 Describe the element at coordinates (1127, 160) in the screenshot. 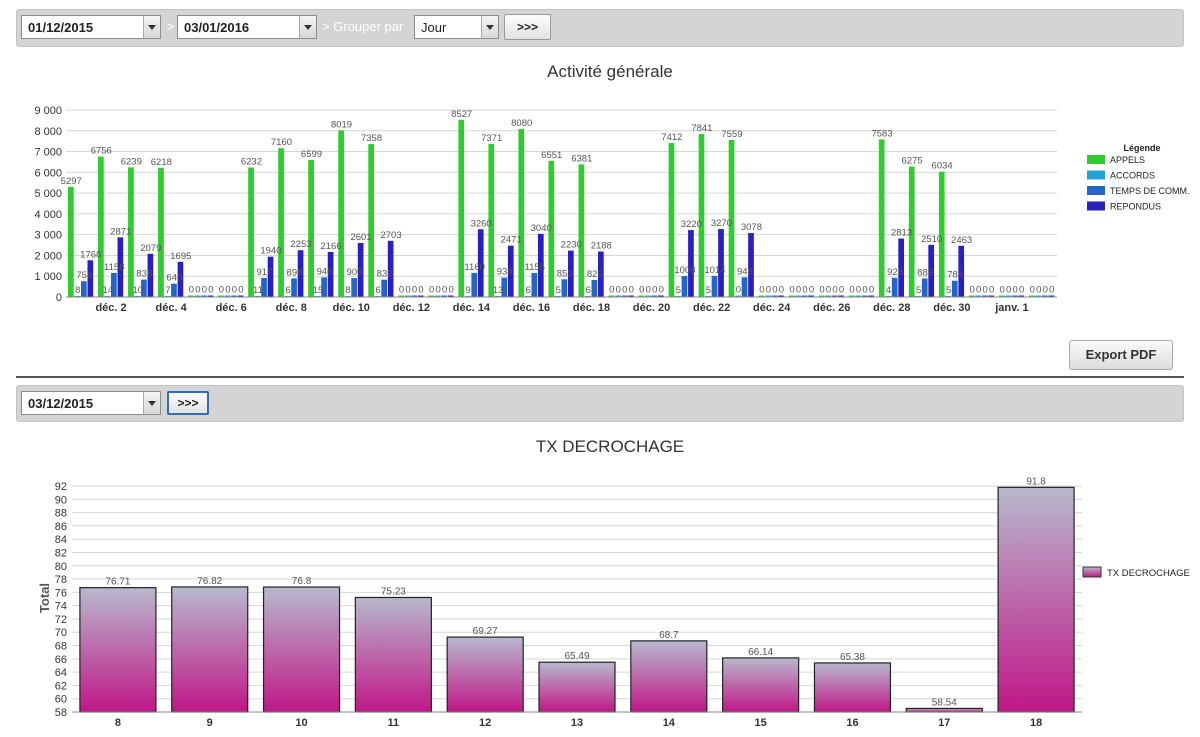

I see `legend-entry: APPELS` at that location.